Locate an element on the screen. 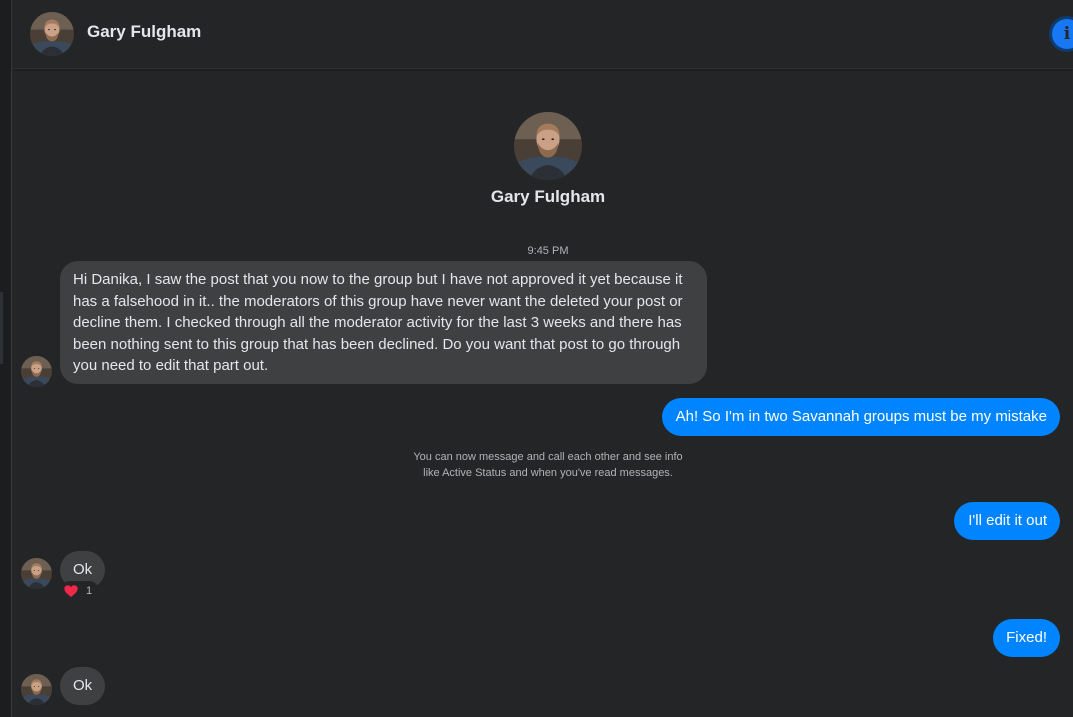  sidebar-scroll-marker is located at coordinates (1, 328).